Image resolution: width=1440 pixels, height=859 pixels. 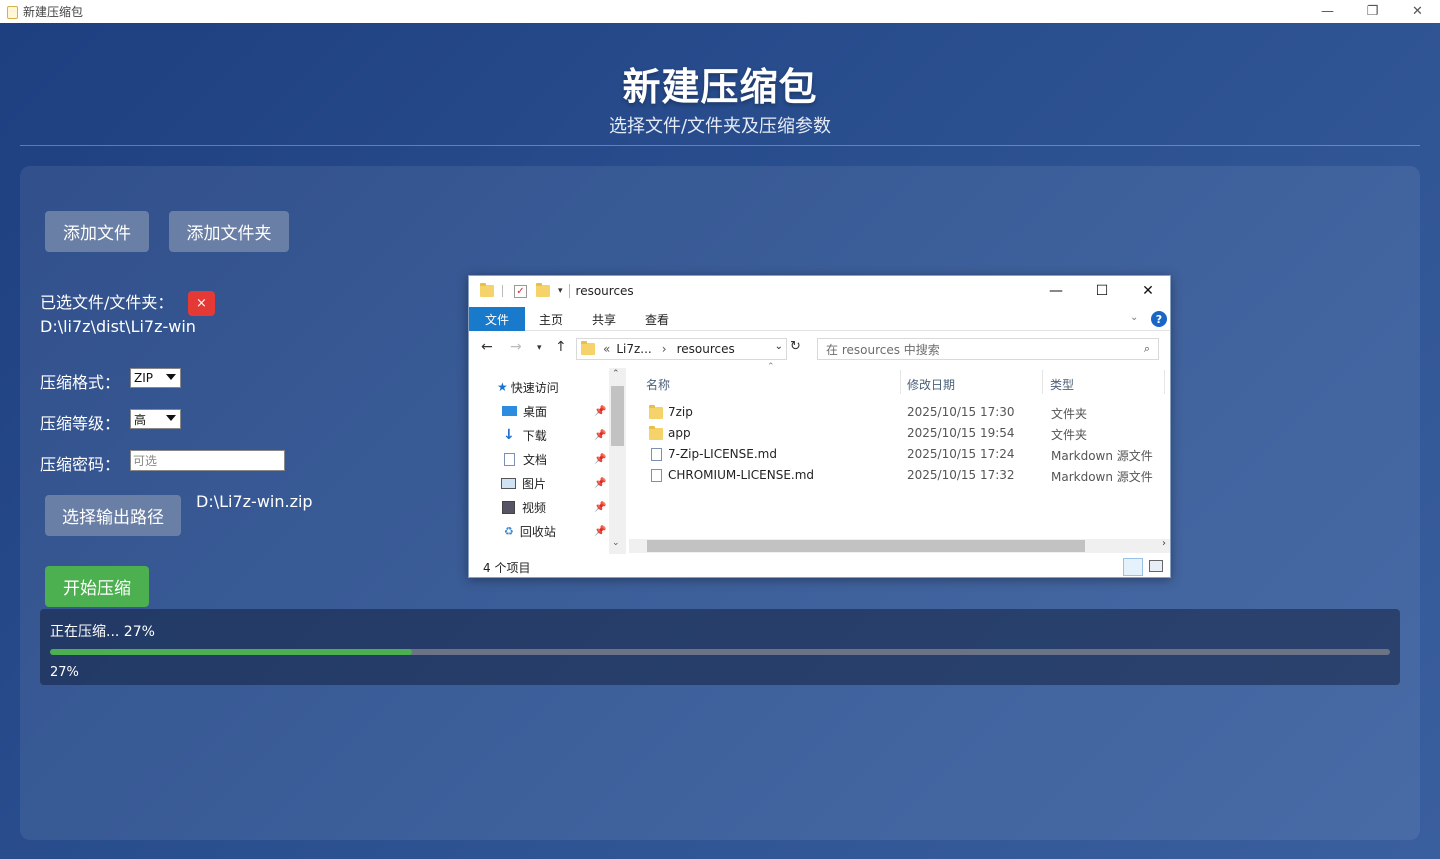 What do you see at coordinates (657, 319) in the screenshot?
I see `tab-view: 查看` at bounding box center [657, 319].